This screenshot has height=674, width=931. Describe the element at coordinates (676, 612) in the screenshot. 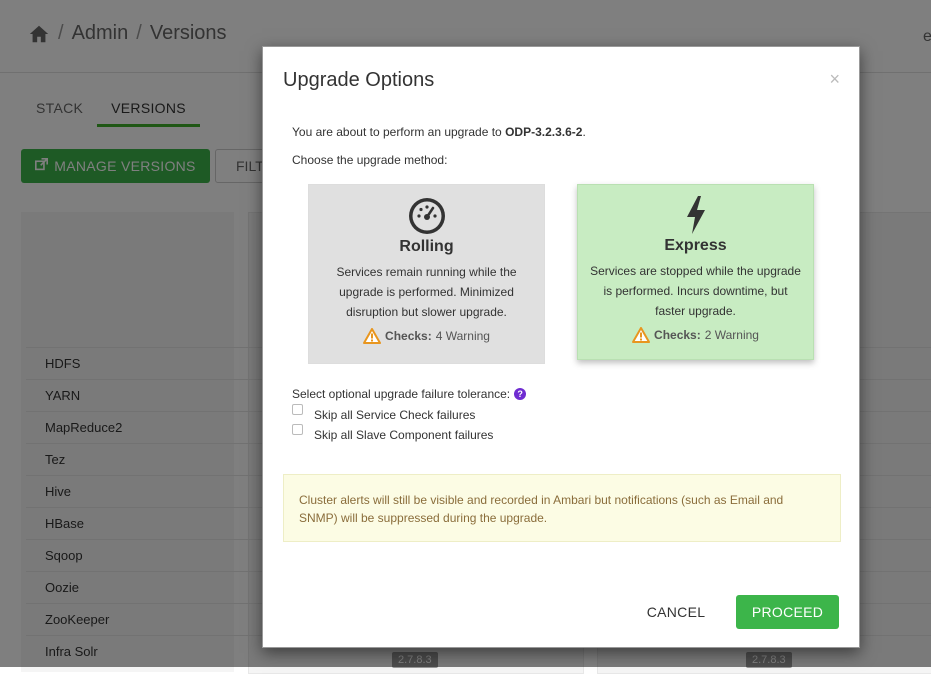

I see `cancel-button: CANCEL` at that location.